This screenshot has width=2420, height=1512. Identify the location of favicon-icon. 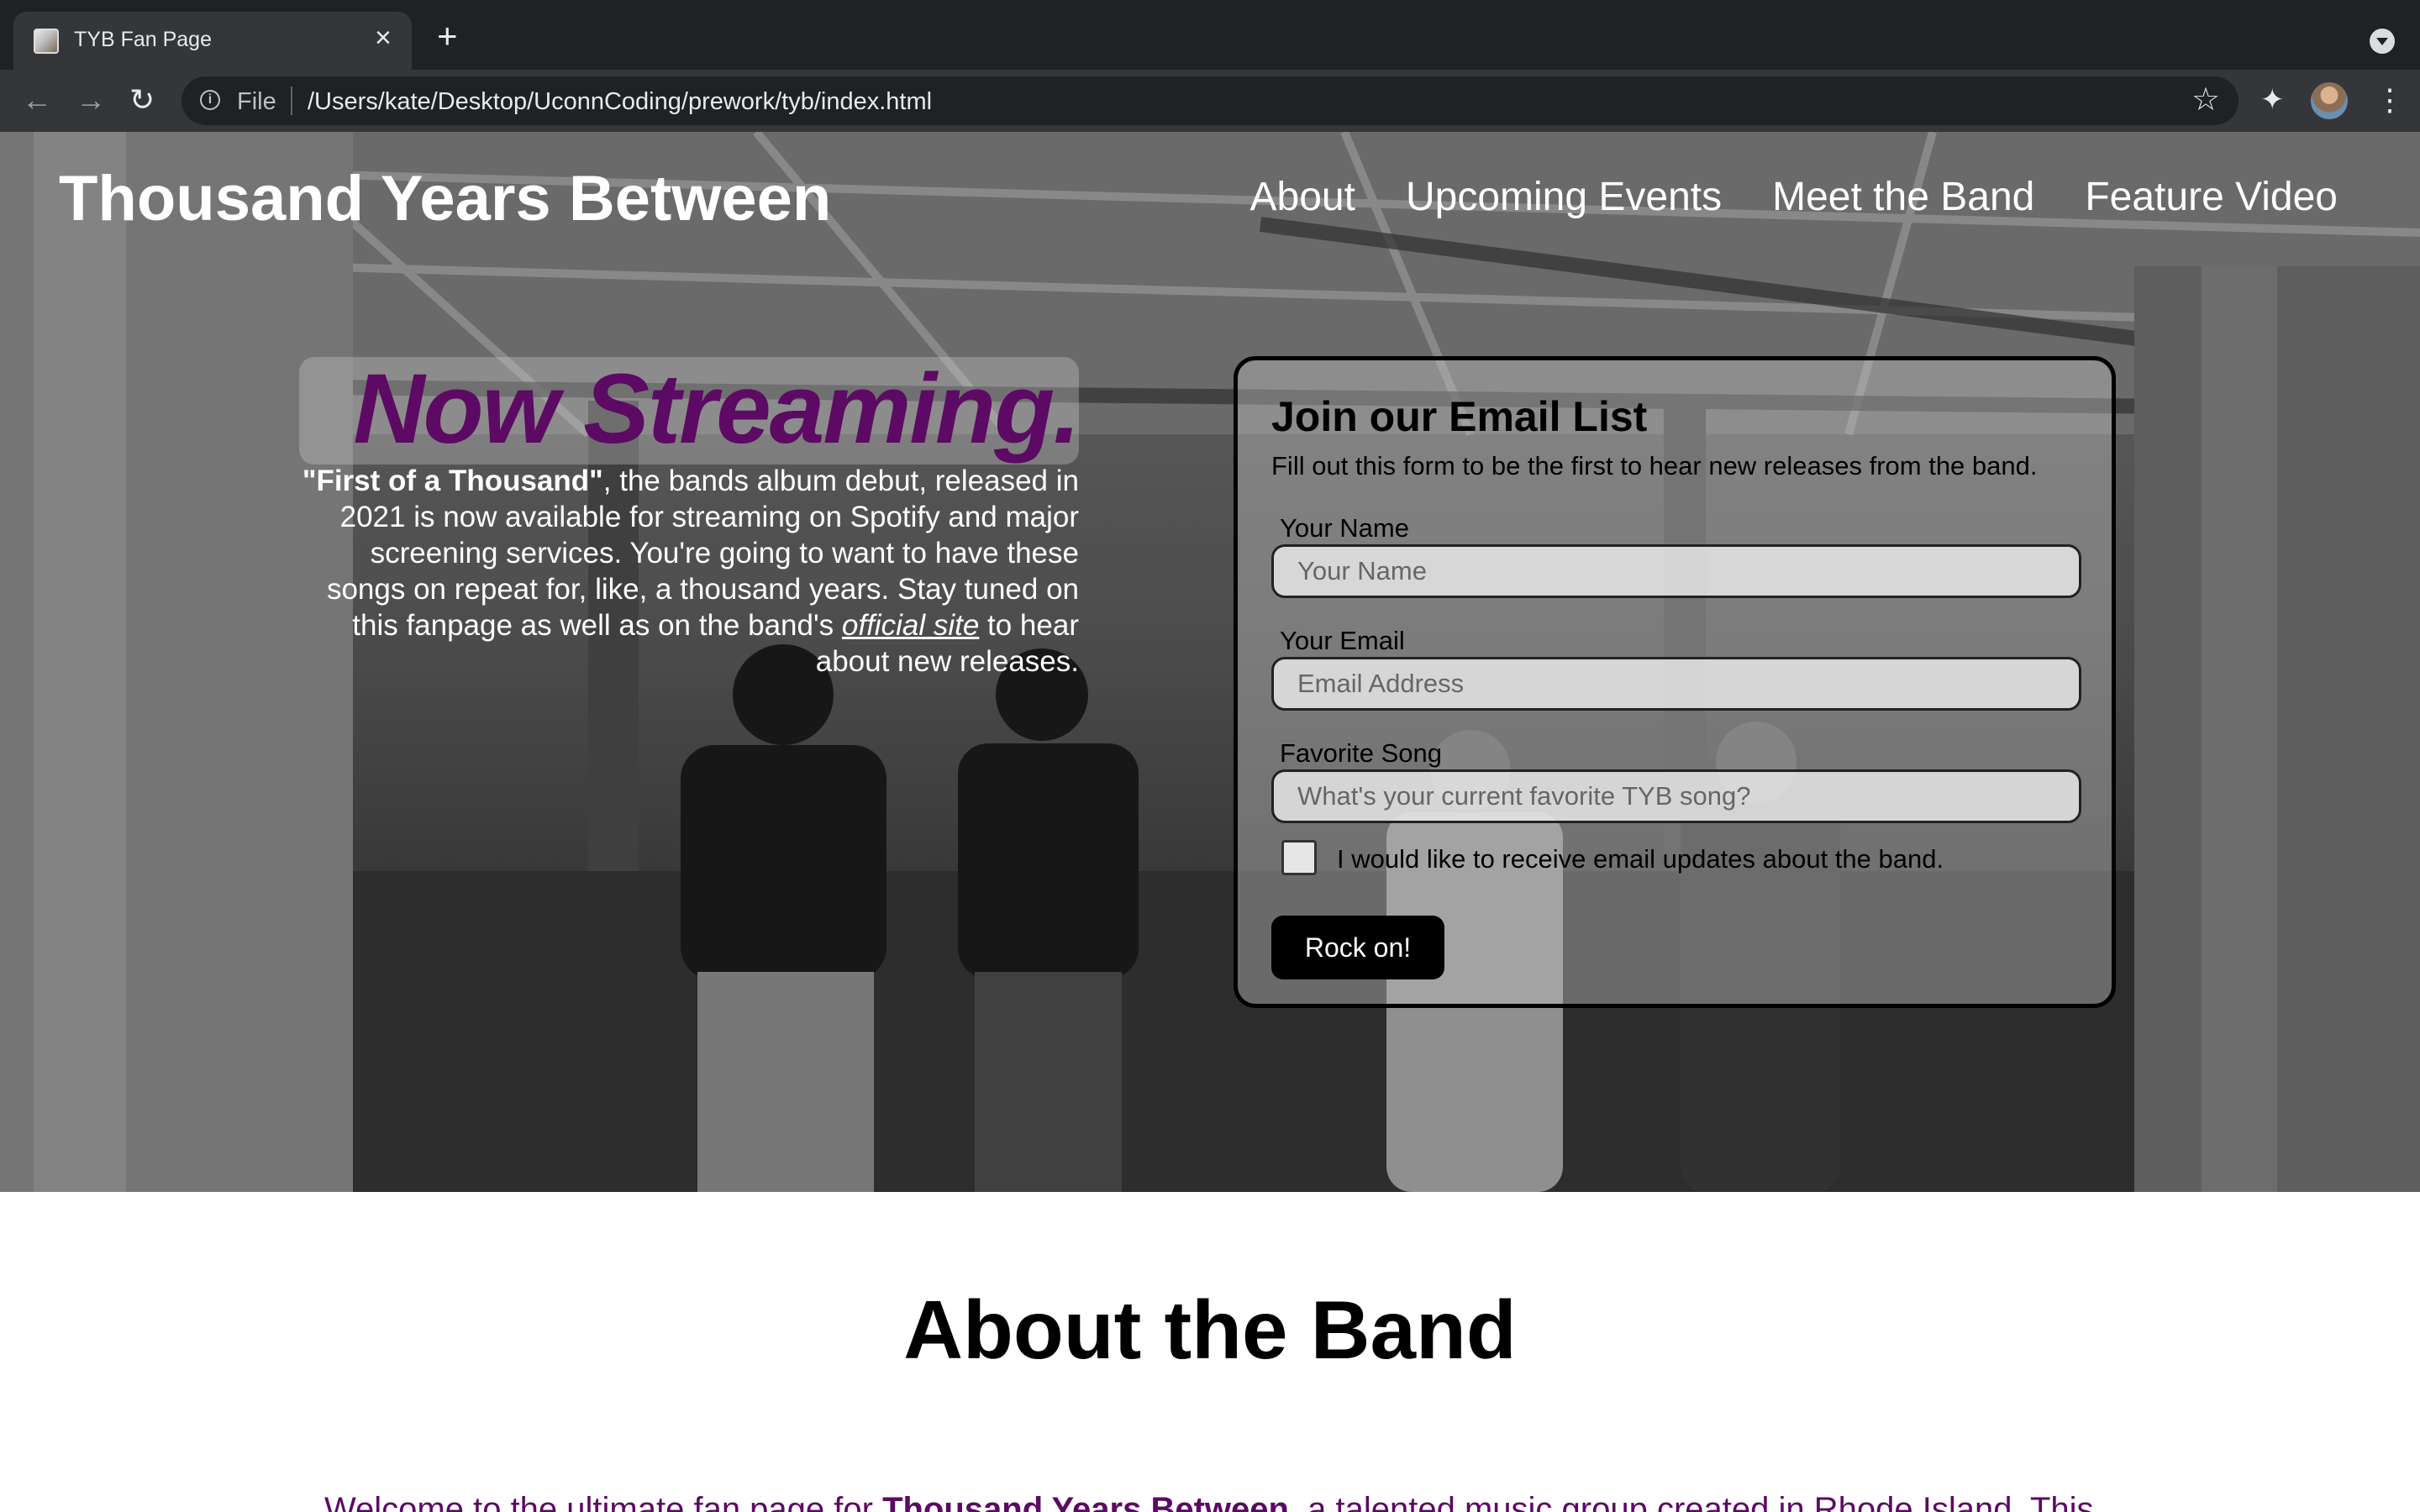
(46, 41).